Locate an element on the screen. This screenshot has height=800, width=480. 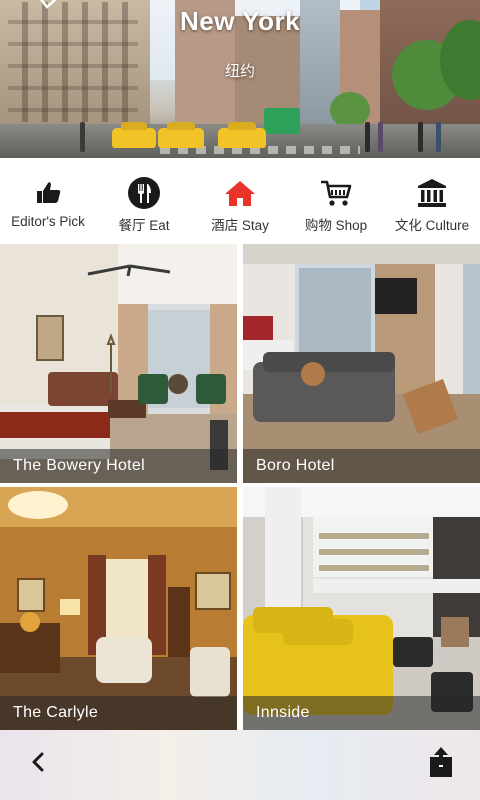
category-stay: 酒店 Stay is located at coordinates (240, 201).